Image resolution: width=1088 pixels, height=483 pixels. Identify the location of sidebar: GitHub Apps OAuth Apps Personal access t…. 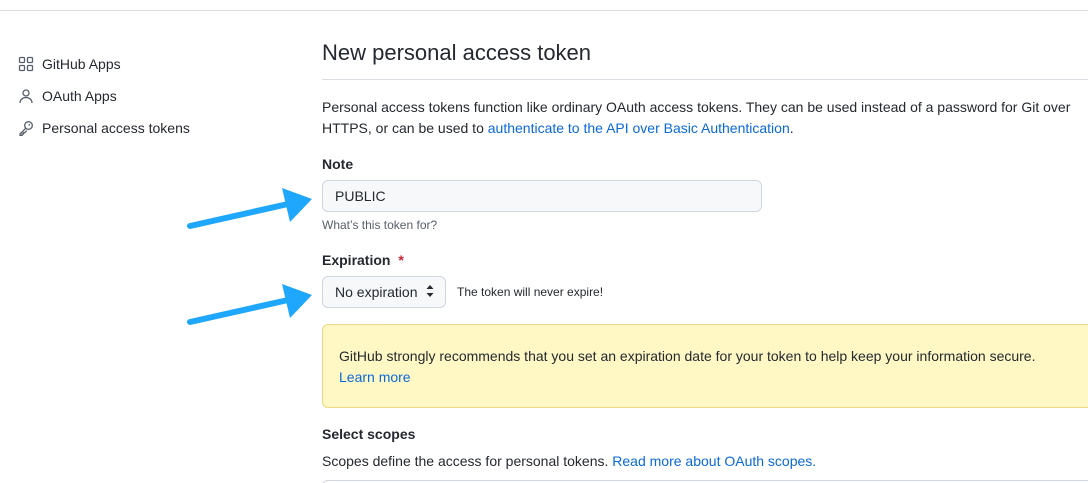
(148, 96).